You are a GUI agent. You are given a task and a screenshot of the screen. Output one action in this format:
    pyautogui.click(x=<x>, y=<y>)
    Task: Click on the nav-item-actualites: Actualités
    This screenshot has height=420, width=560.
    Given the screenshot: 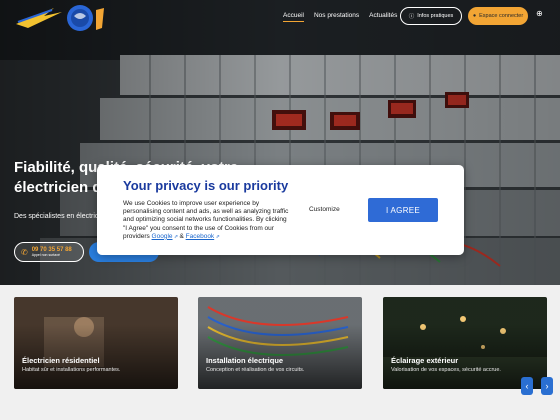 What is the action you would take?
    pyautogui.click(x=383, y=17)
    